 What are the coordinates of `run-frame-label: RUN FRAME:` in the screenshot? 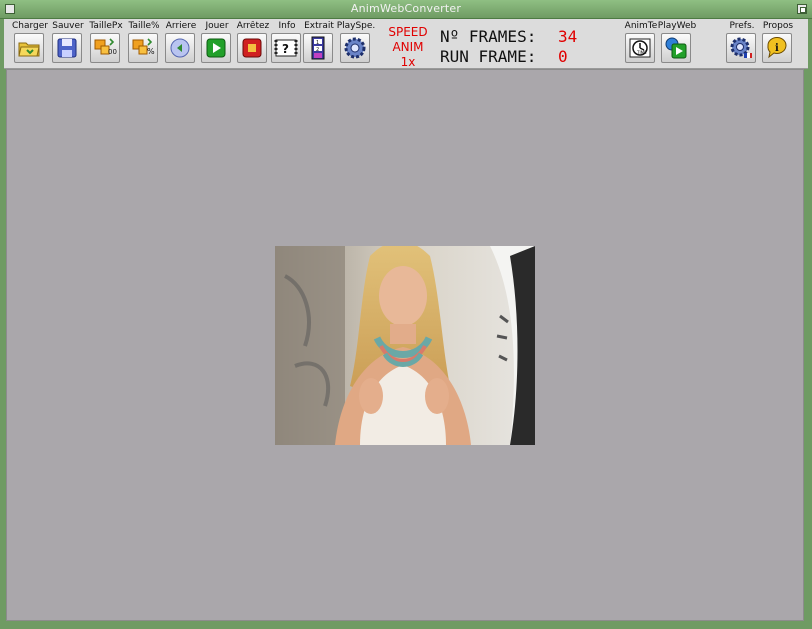 It's located at (488, 56).